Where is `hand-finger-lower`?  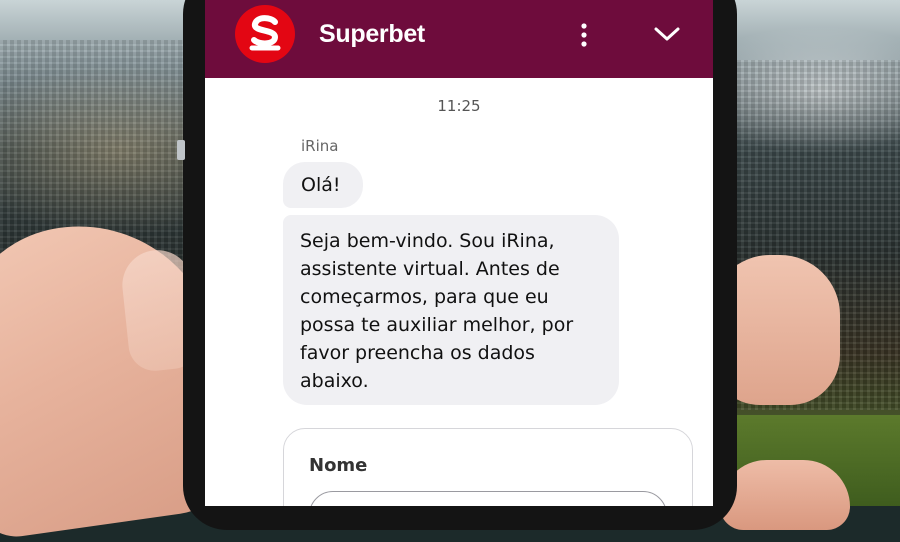
hand-finger-lower is located at coordinates (785, 495).